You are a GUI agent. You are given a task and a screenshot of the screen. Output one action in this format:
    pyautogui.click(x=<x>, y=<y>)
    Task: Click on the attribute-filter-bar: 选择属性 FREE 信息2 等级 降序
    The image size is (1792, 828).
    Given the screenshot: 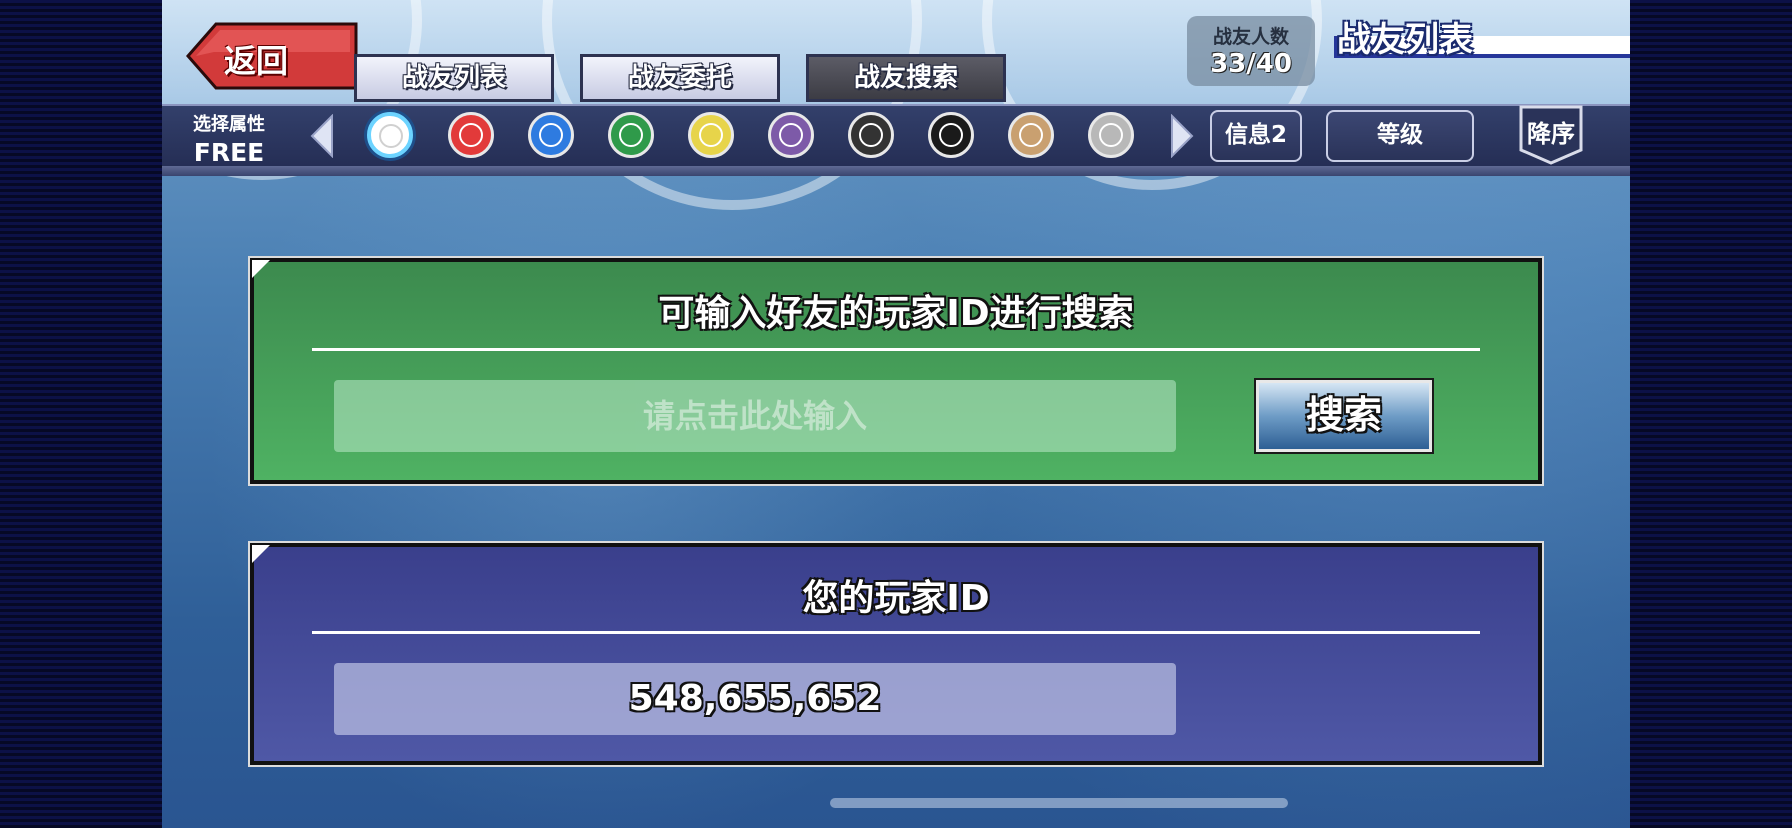 What is the action you would take?
    pyautogui.click(x=896, y=136)
    